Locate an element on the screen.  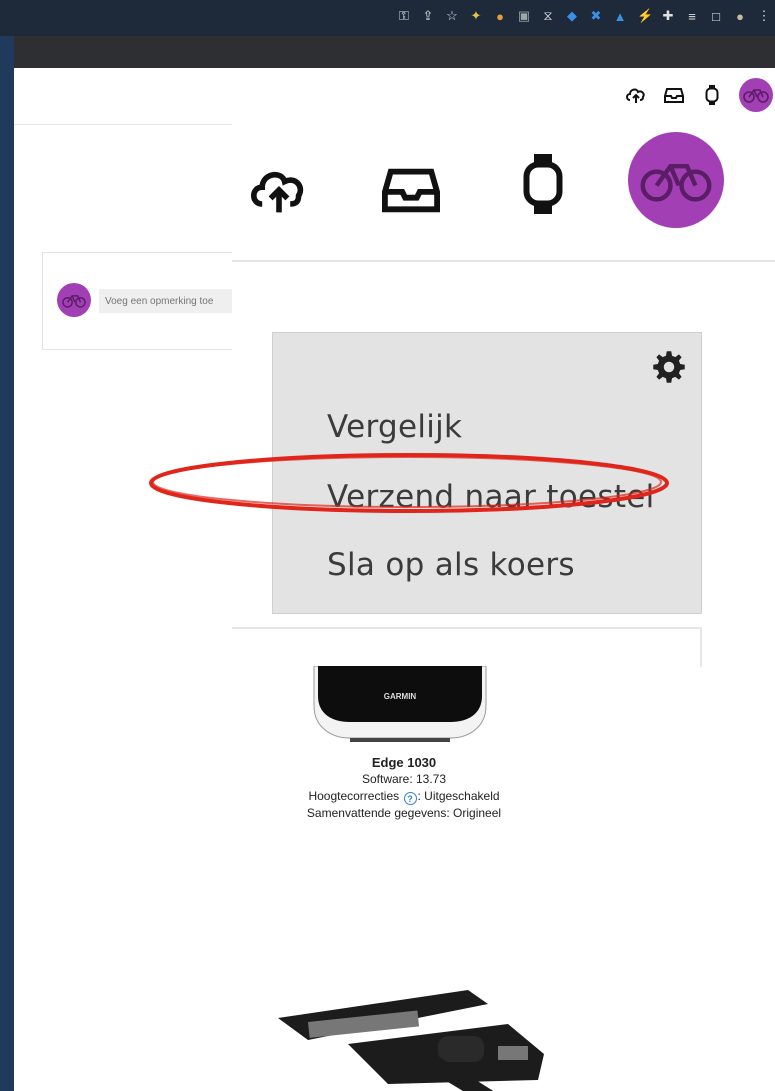
comment-box is located at coordinates (143, 301).